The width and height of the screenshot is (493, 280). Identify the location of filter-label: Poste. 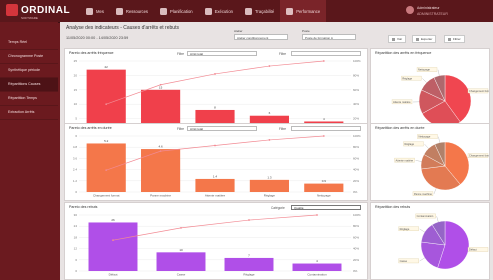
(306, 31).